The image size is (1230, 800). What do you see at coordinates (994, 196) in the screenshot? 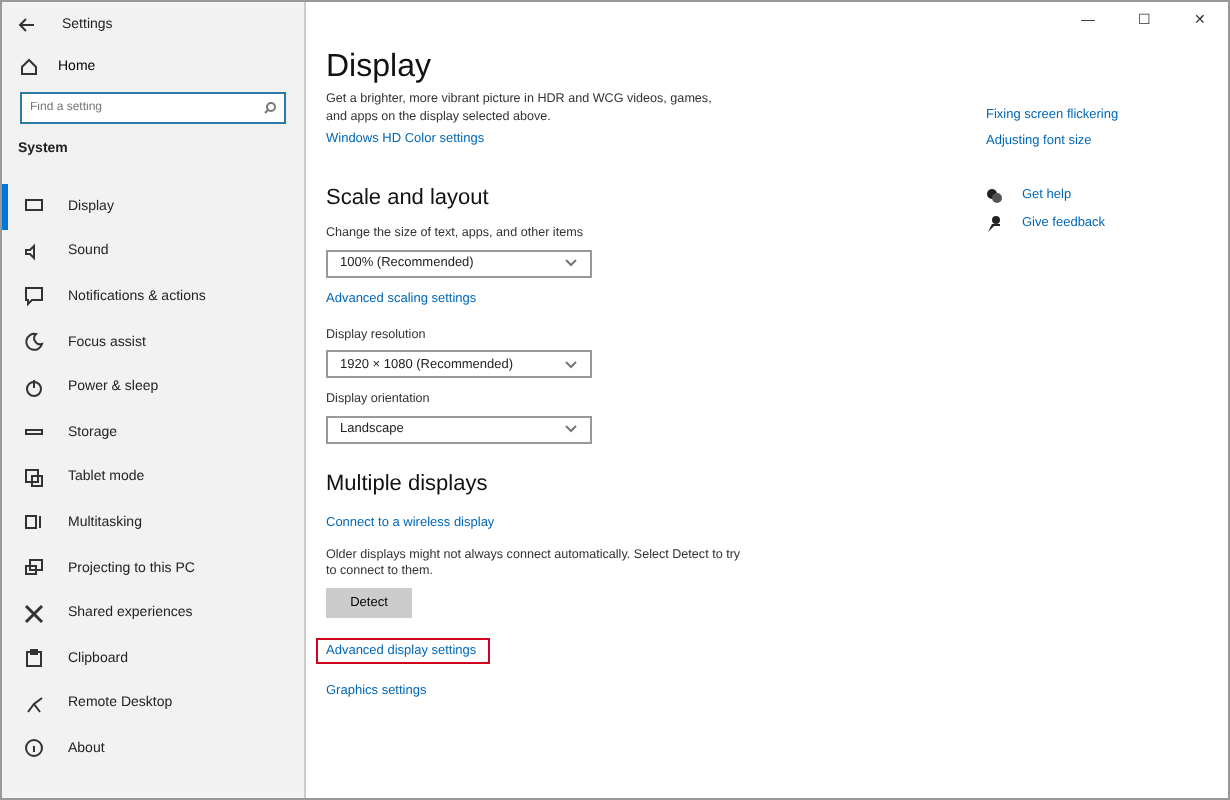
I see `help-chat-icon` at bounding box center [994, 196].